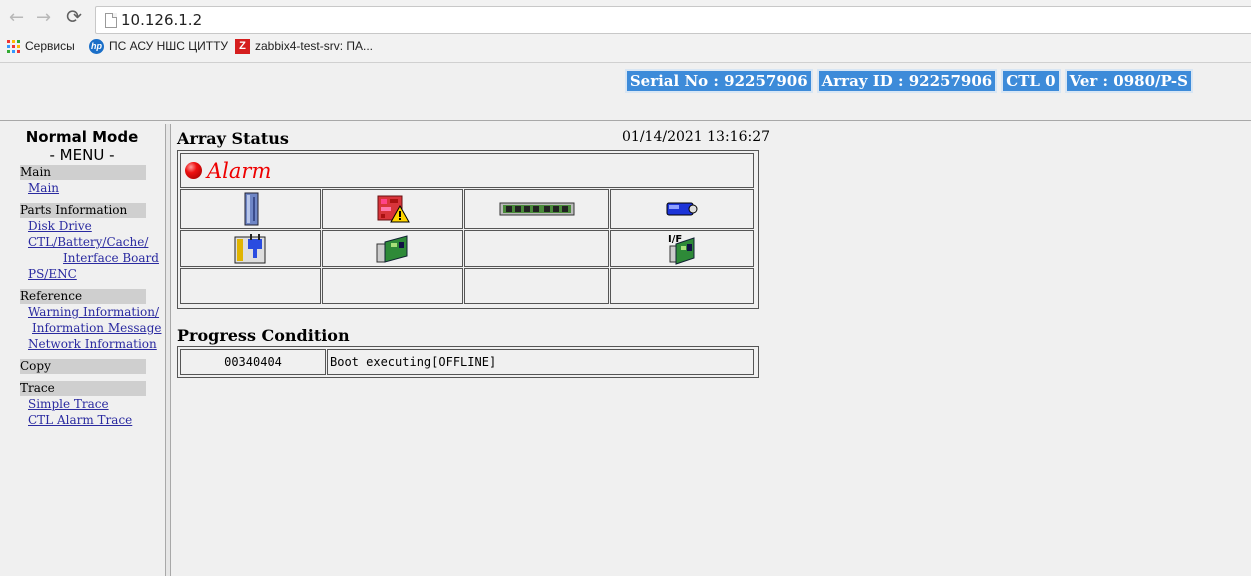 The height and width of the screenshot is (576, 1251). I want to click on menu-link-ctl-battery-cache: CTL/Battery/Cache/, so click(88, 242).